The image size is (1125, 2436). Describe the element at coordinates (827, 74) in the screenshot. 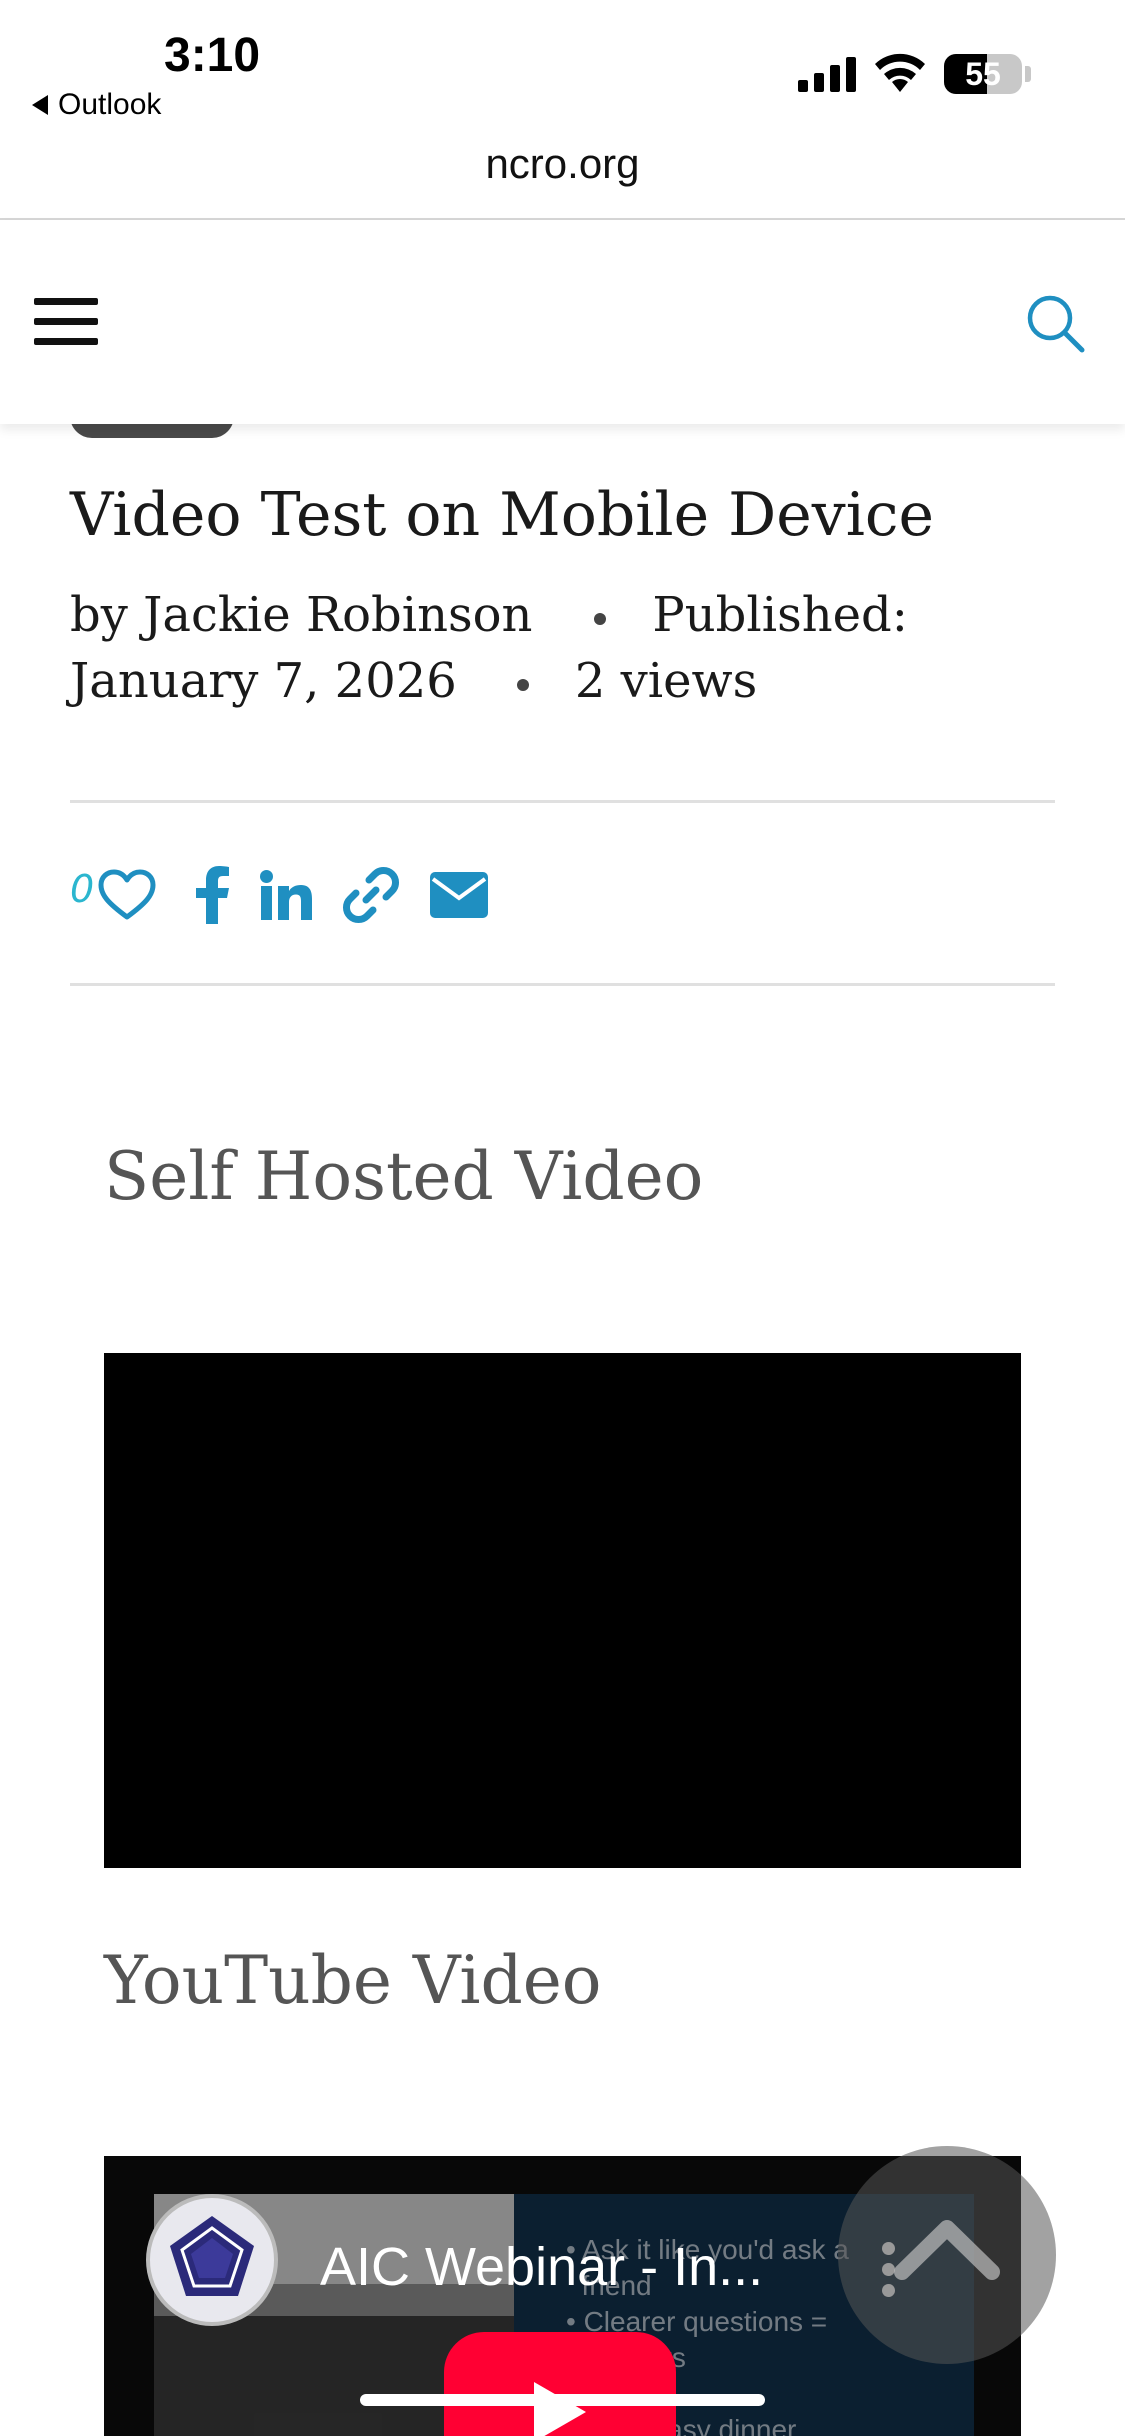

I see `cellular-signal-icon` at that location.